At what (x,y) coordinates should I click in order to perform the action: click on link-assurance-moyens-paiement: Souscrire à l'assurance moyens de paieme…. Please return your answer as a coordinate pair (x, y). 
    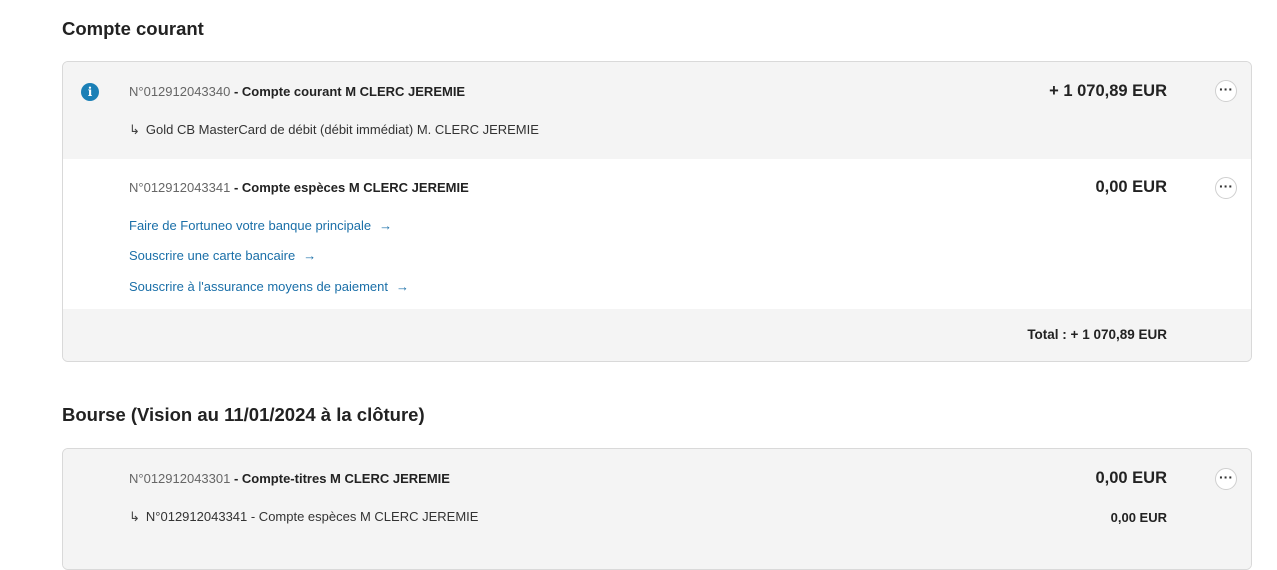
    Looking at the image, I should click on (269, 286).